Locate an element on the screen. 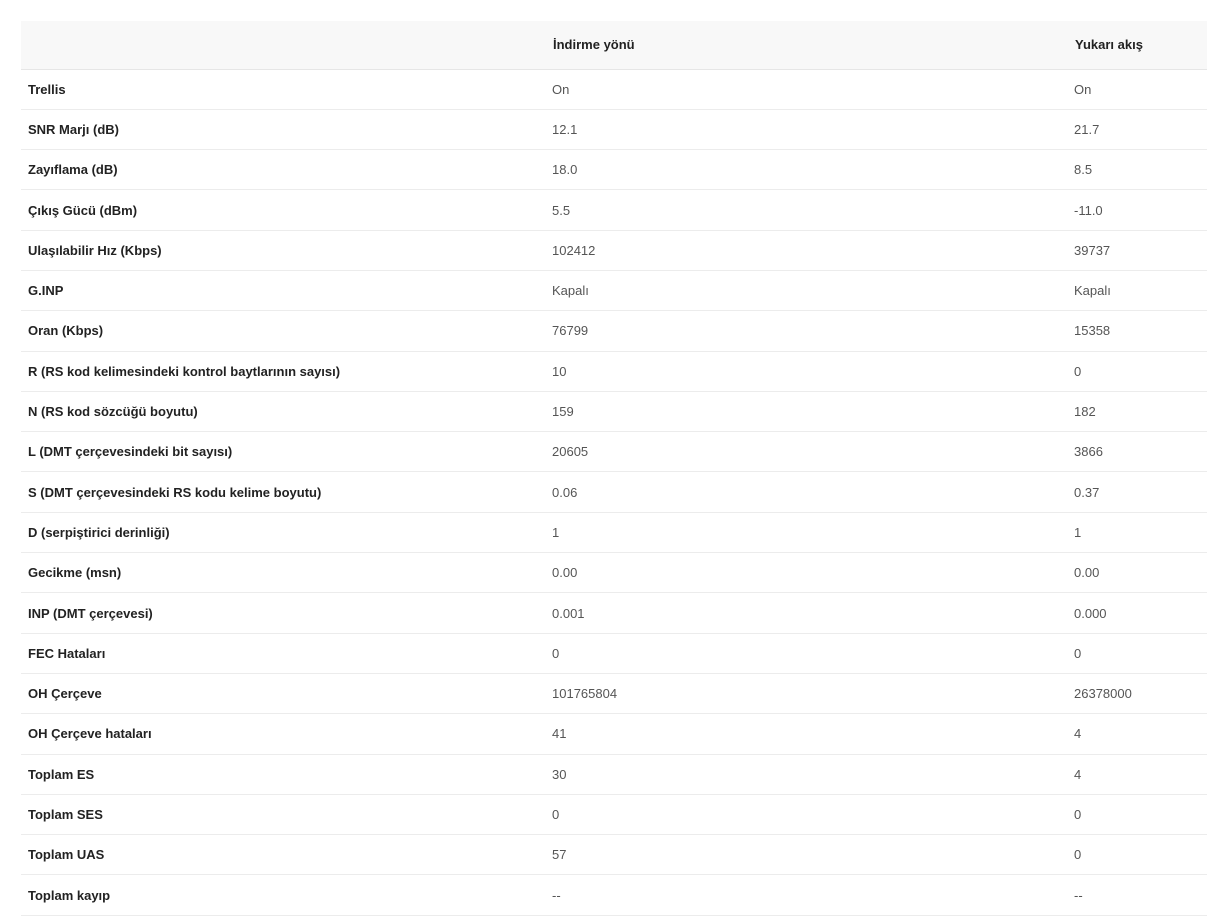 This screenshot has width=1207, height=921. table-row: Toplam ES 30 4 is located at coordinates (614, 774).